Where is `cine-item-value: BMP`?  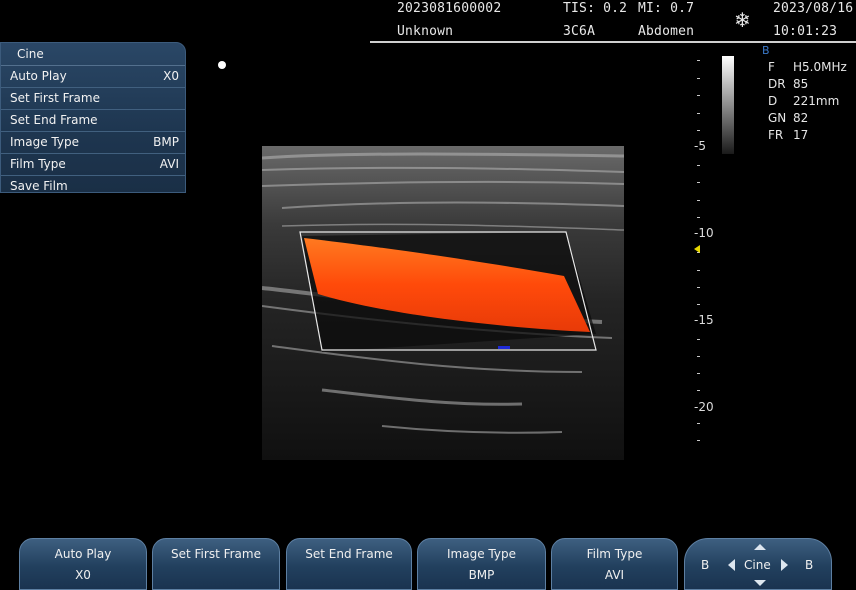
cine-item-value: BMP is located at coordinates (166, 142).